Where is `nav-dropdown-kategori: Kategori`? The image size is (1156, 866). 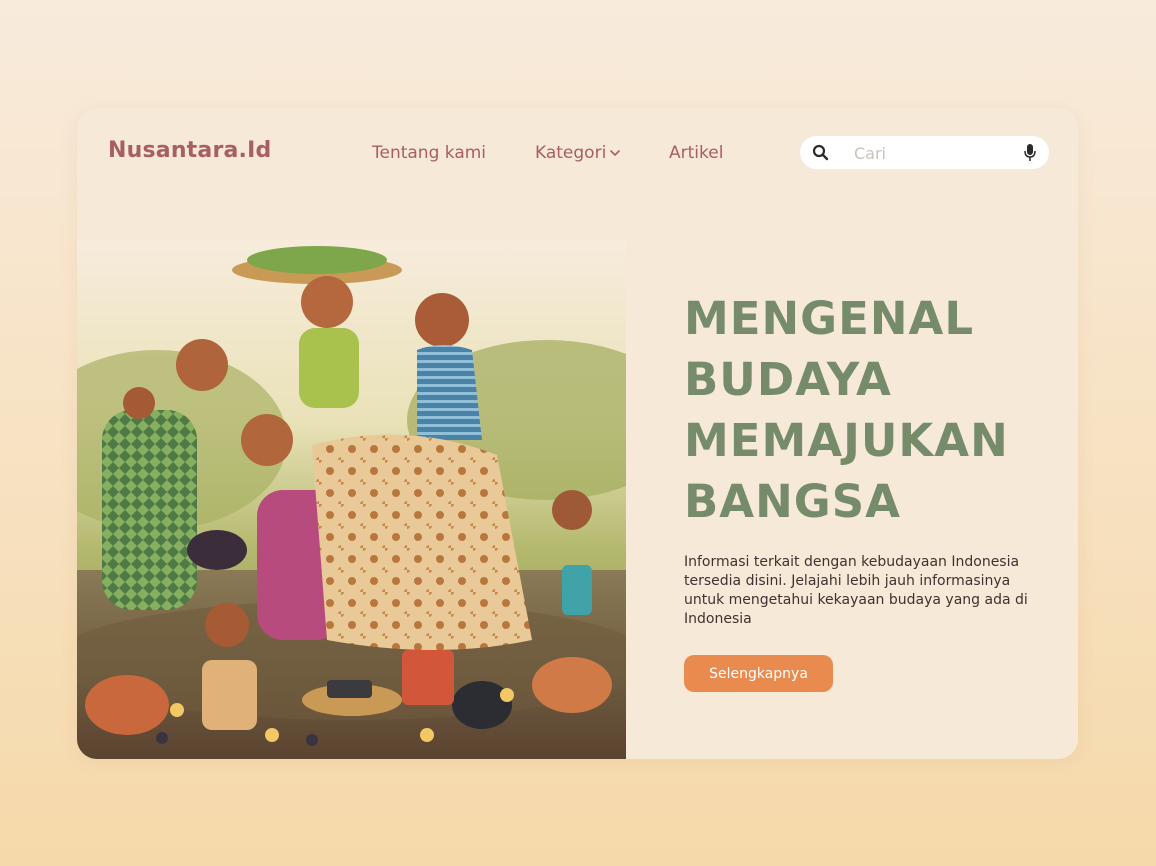
nav-dropdown-kategori: Kategori is located at coordinates (578, 153).